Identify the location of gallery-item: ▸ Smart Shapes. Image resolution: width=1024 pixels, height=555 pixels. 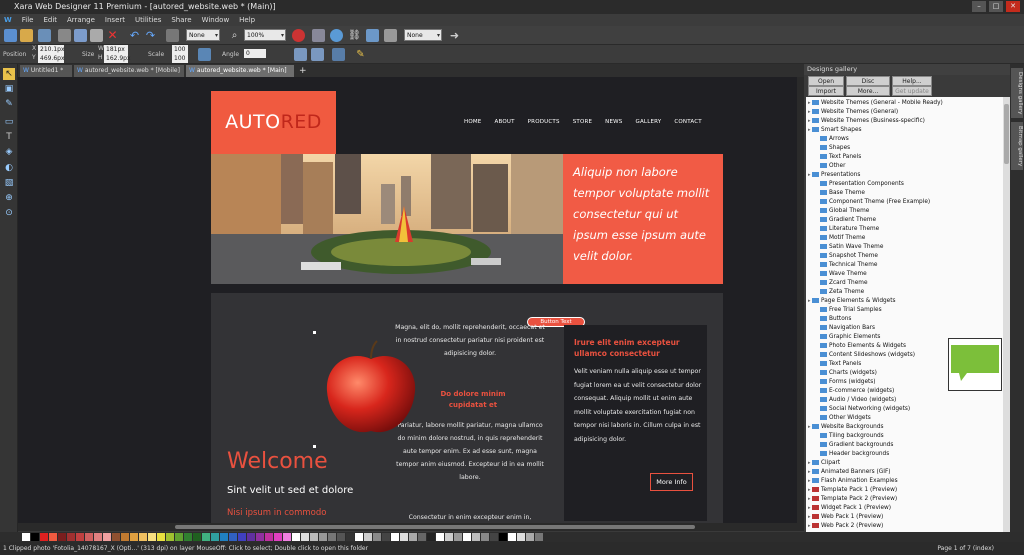
(835, 130).